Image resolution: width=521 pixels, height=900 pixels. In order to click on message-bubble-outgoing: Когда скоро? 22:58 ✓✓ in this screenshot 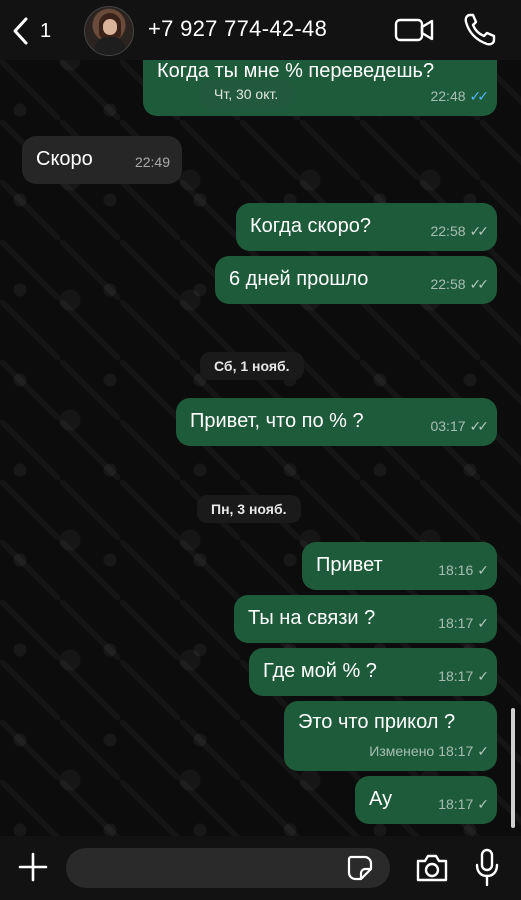, I will do `click(366, 227)`.